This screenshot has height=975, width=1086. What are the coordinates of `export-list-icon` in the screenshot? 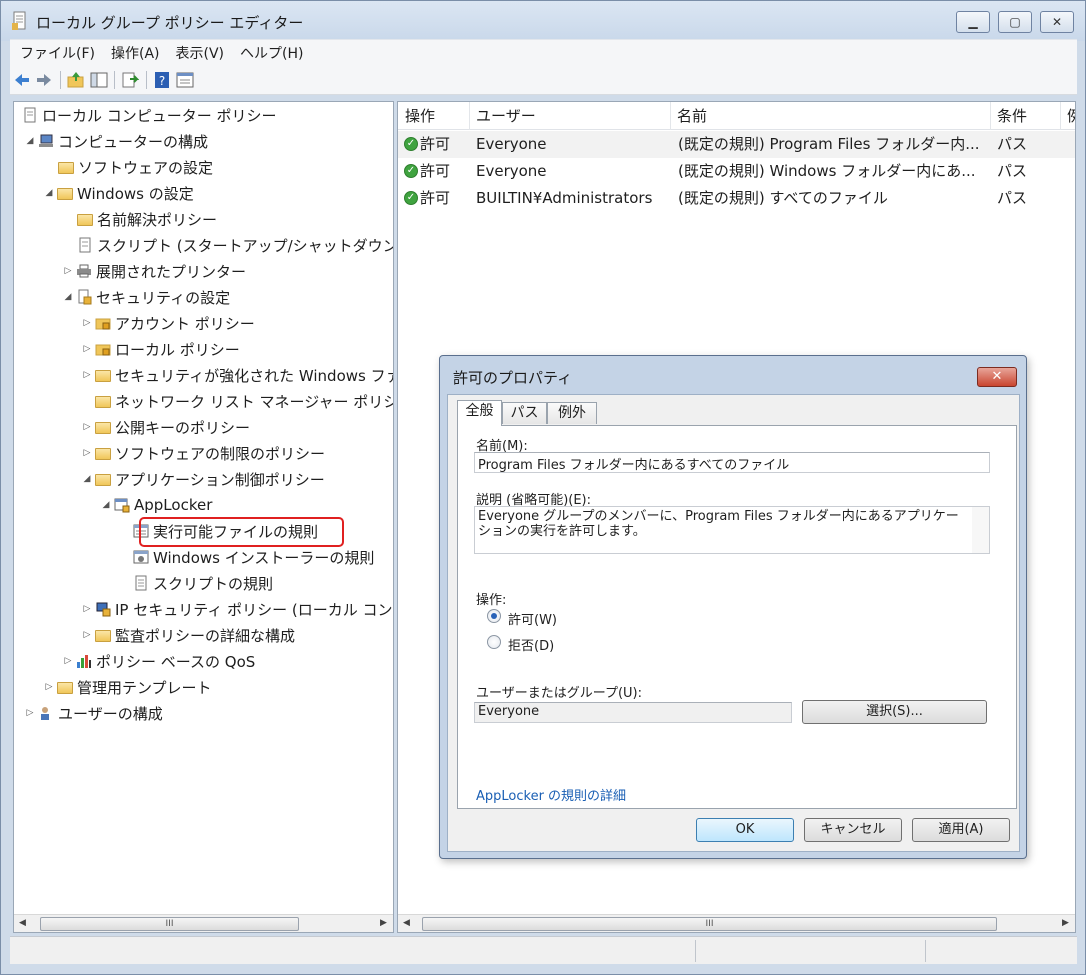 It's located at (130, 80).